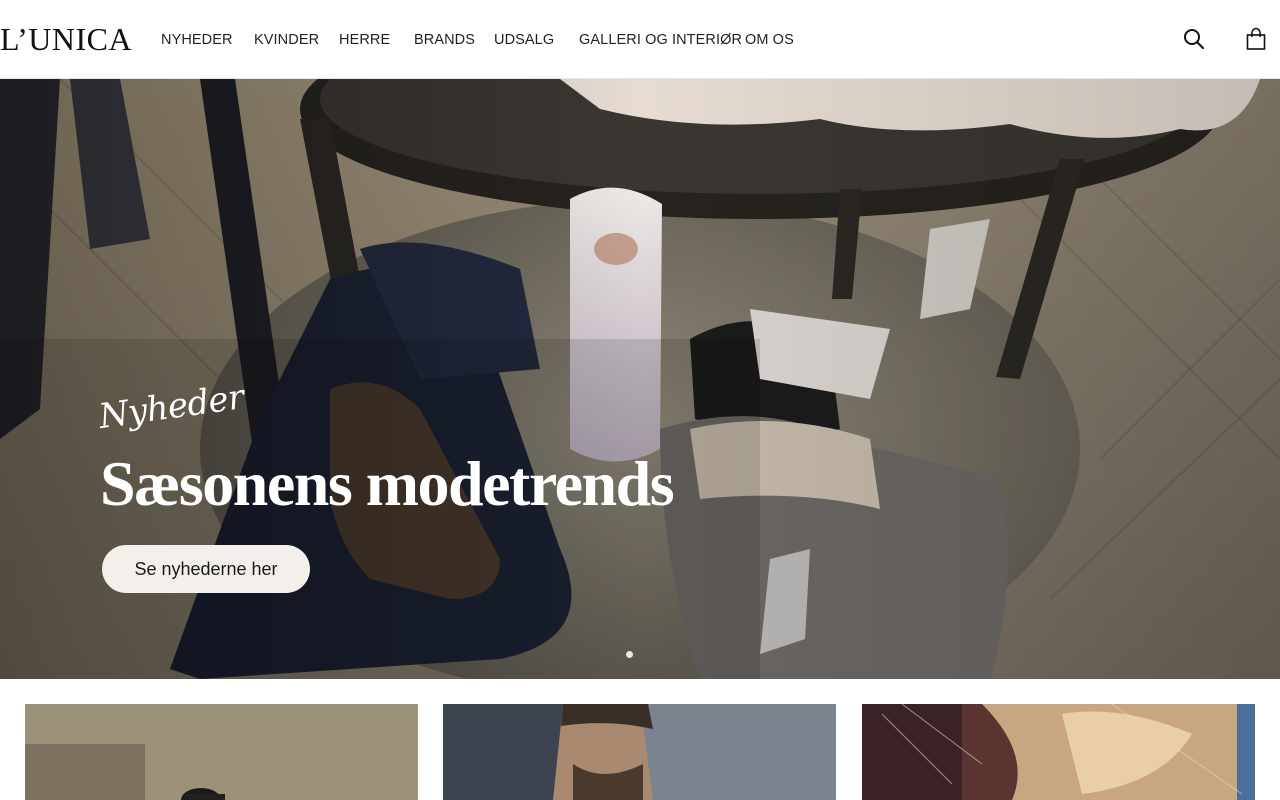  What do you see at coordinates (387, 483) in the screenshot?
I see `hero-title: Sæsonens modetrends` at bounding box center [387, 483].